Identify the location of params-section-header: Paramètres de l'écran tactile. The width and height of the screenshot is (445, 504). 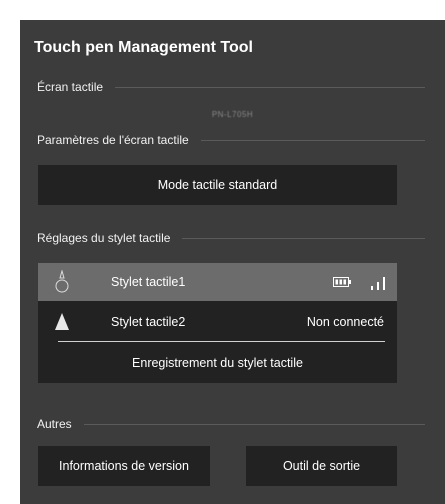
(231, 140).